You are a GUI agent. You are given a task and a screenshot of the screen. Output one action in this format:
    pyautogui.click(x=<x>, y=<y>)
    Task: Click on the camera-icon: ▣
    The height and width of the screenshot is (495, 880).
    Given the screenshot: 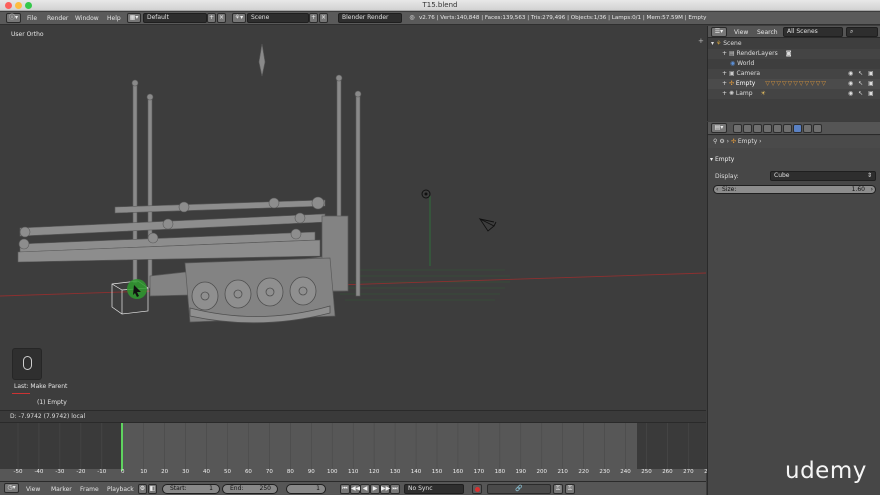 What is the action you would take?
    pyautogui.click(x=731, y=73)
    